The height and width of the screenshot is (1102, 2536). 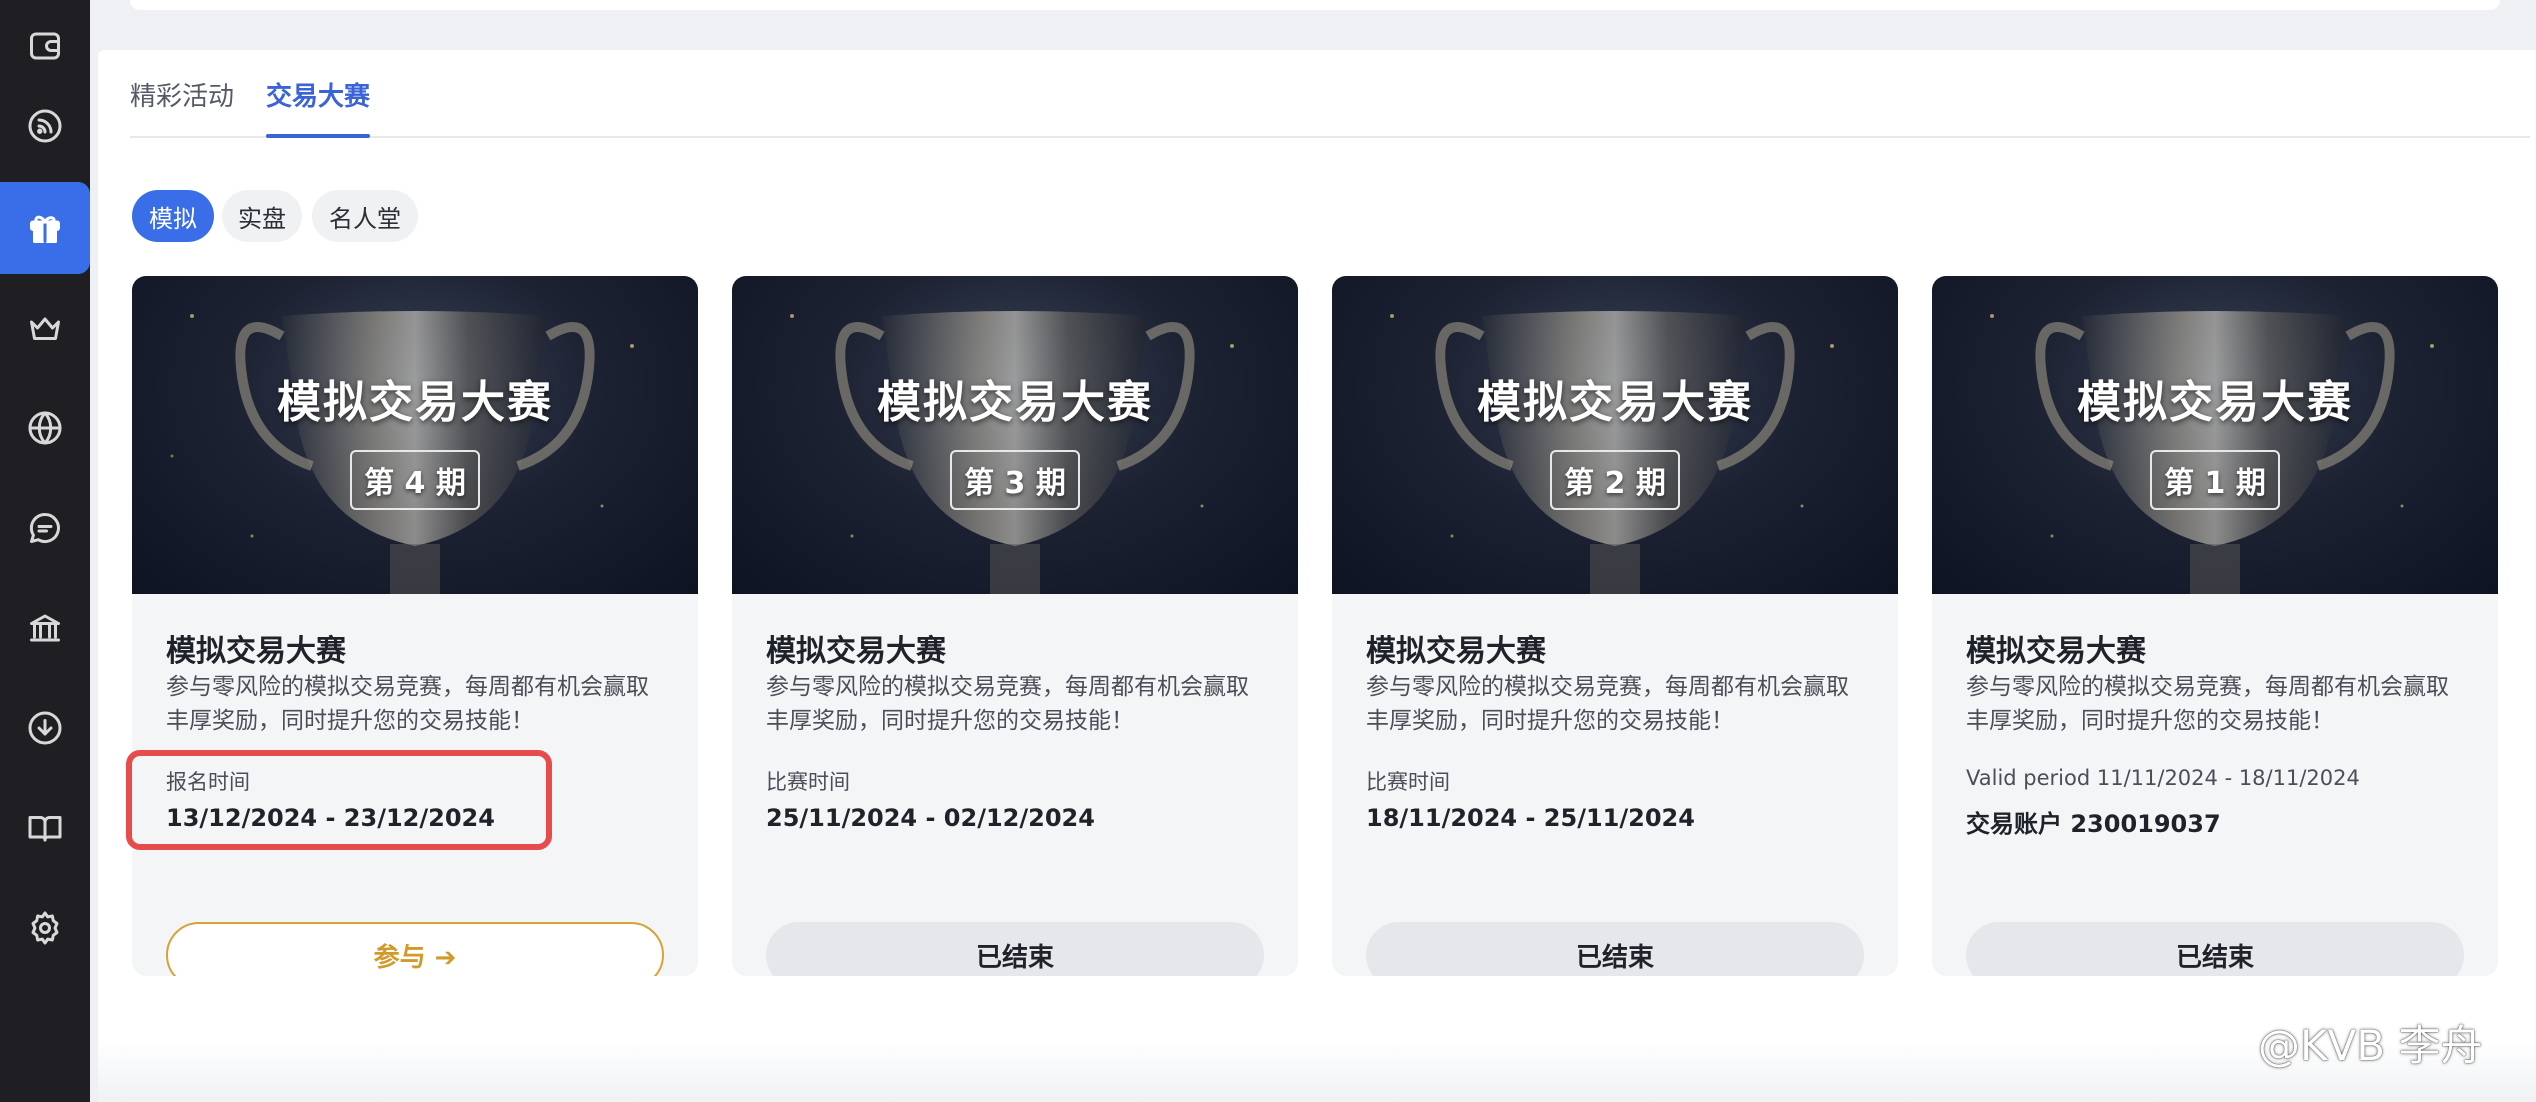 I want to click on sidebar-item-vip, so click(x=45, y=328).